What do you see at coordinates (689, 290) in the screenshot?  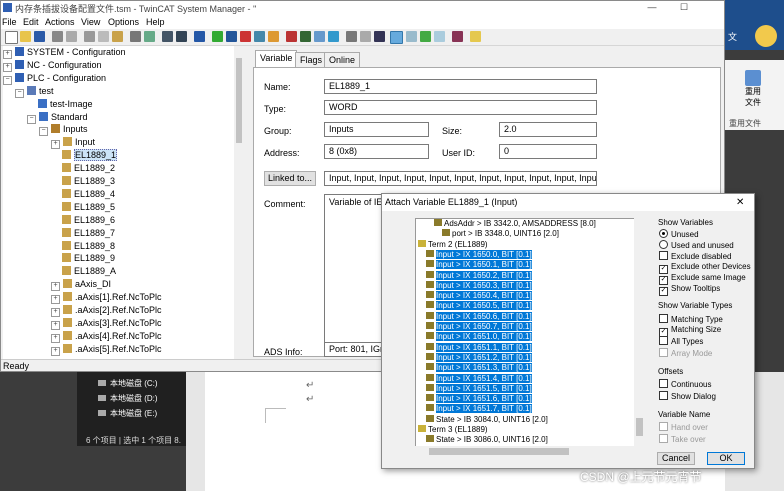 I see `show-tooltips-checkbox: ✓ Show Tooltips` at bounding box center [689, 290].